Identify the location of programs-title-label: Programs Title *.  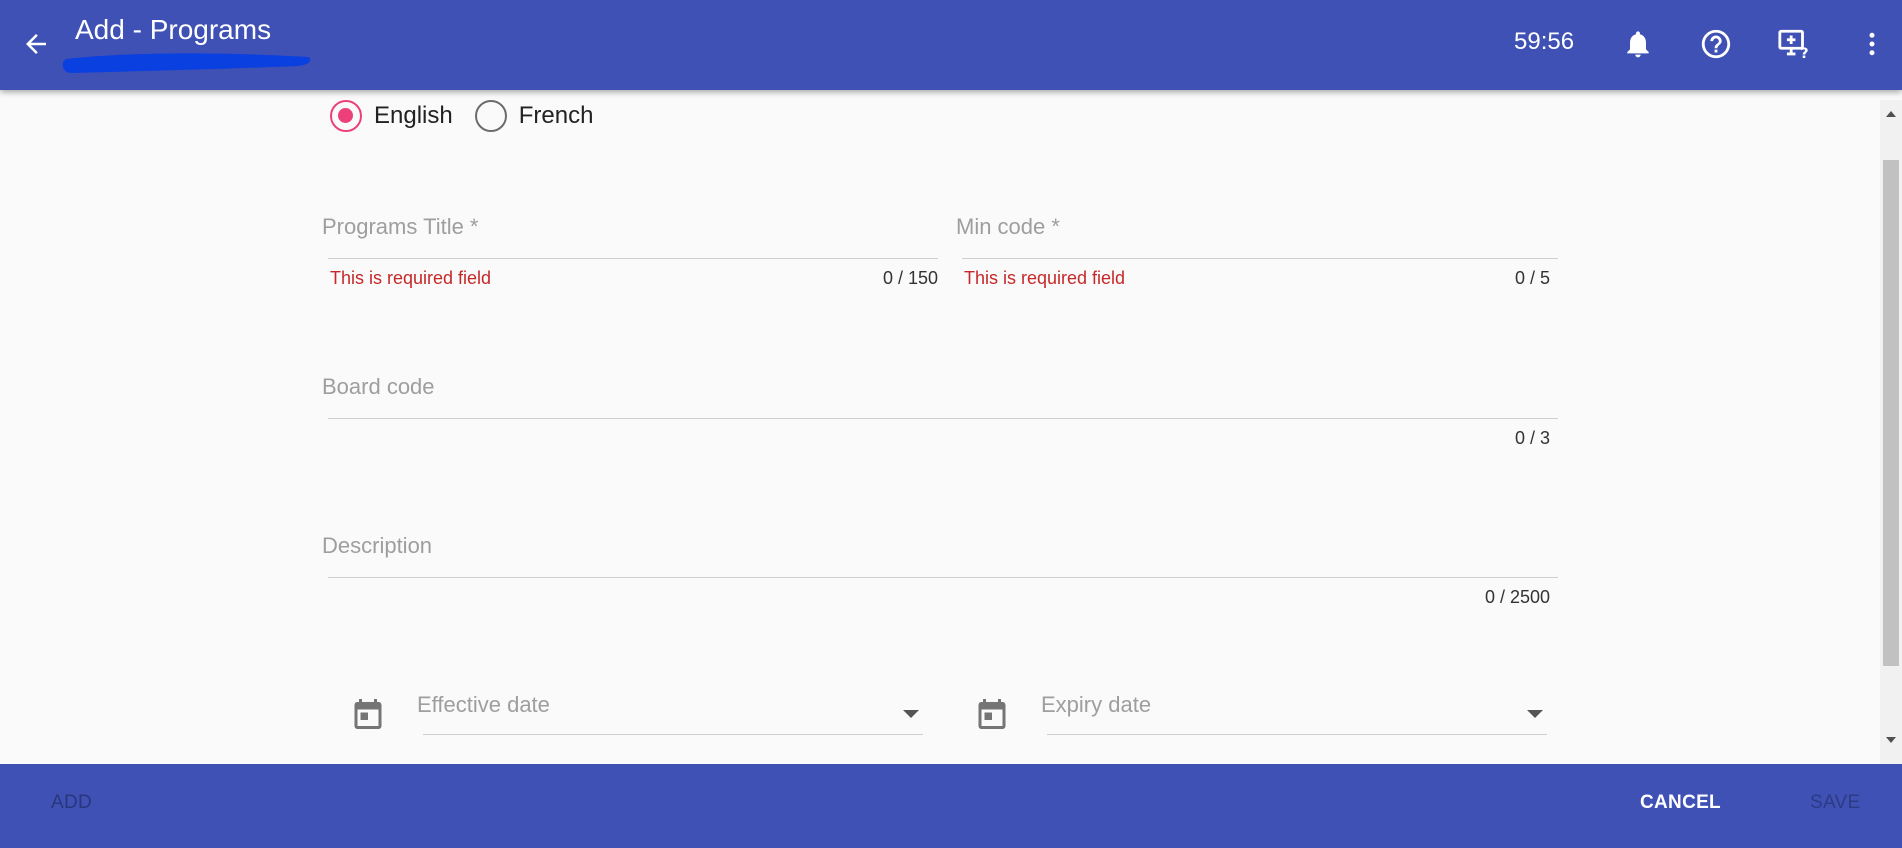
(400, 226).